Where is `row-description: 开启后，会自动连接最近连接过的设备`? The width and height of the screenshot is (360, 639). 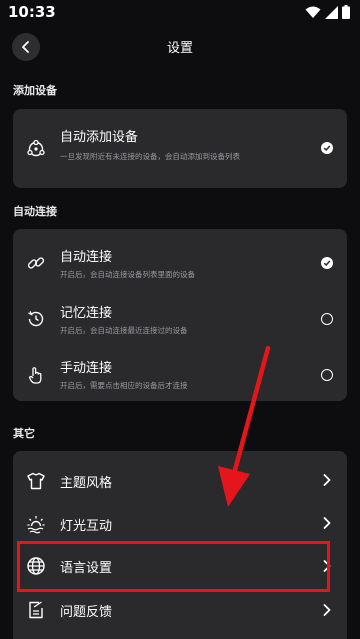
row-description: 开启后，会自动连接最近连接过的设备 is located at coordinates (124, 330).